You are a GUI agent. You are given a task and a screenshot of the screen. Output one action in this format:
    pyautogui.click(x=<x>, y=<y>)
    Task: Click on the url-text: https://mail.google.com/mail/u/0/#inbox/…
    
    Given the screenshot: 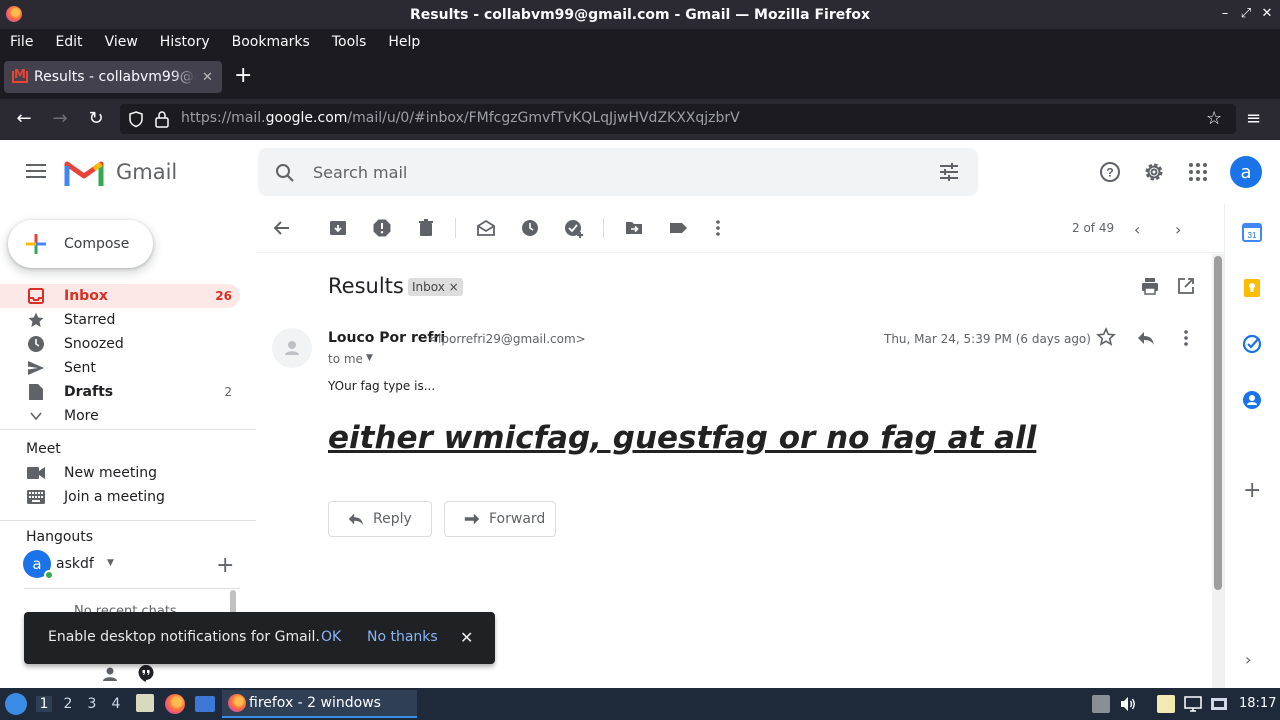 What is the action you would take?
    pyautogui.click(x=460, y=118)
    